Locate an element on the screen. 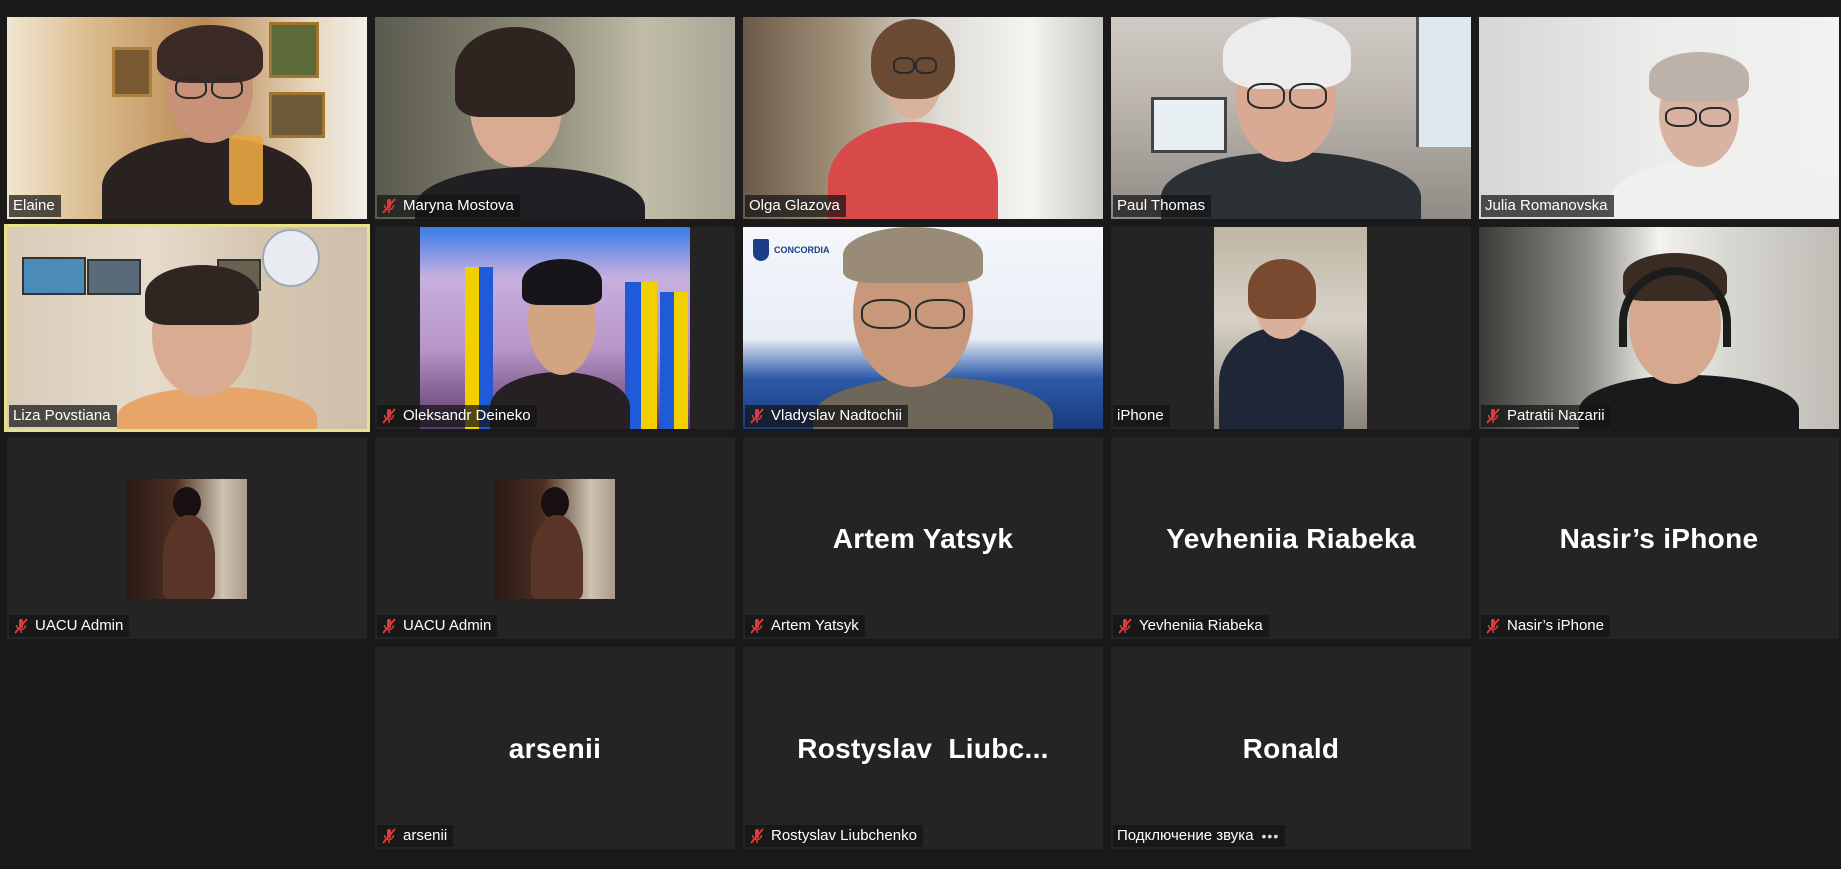  participant-tile-patratii-nazarii: Patratii Nazarii is located at coordinates (1659, 328).